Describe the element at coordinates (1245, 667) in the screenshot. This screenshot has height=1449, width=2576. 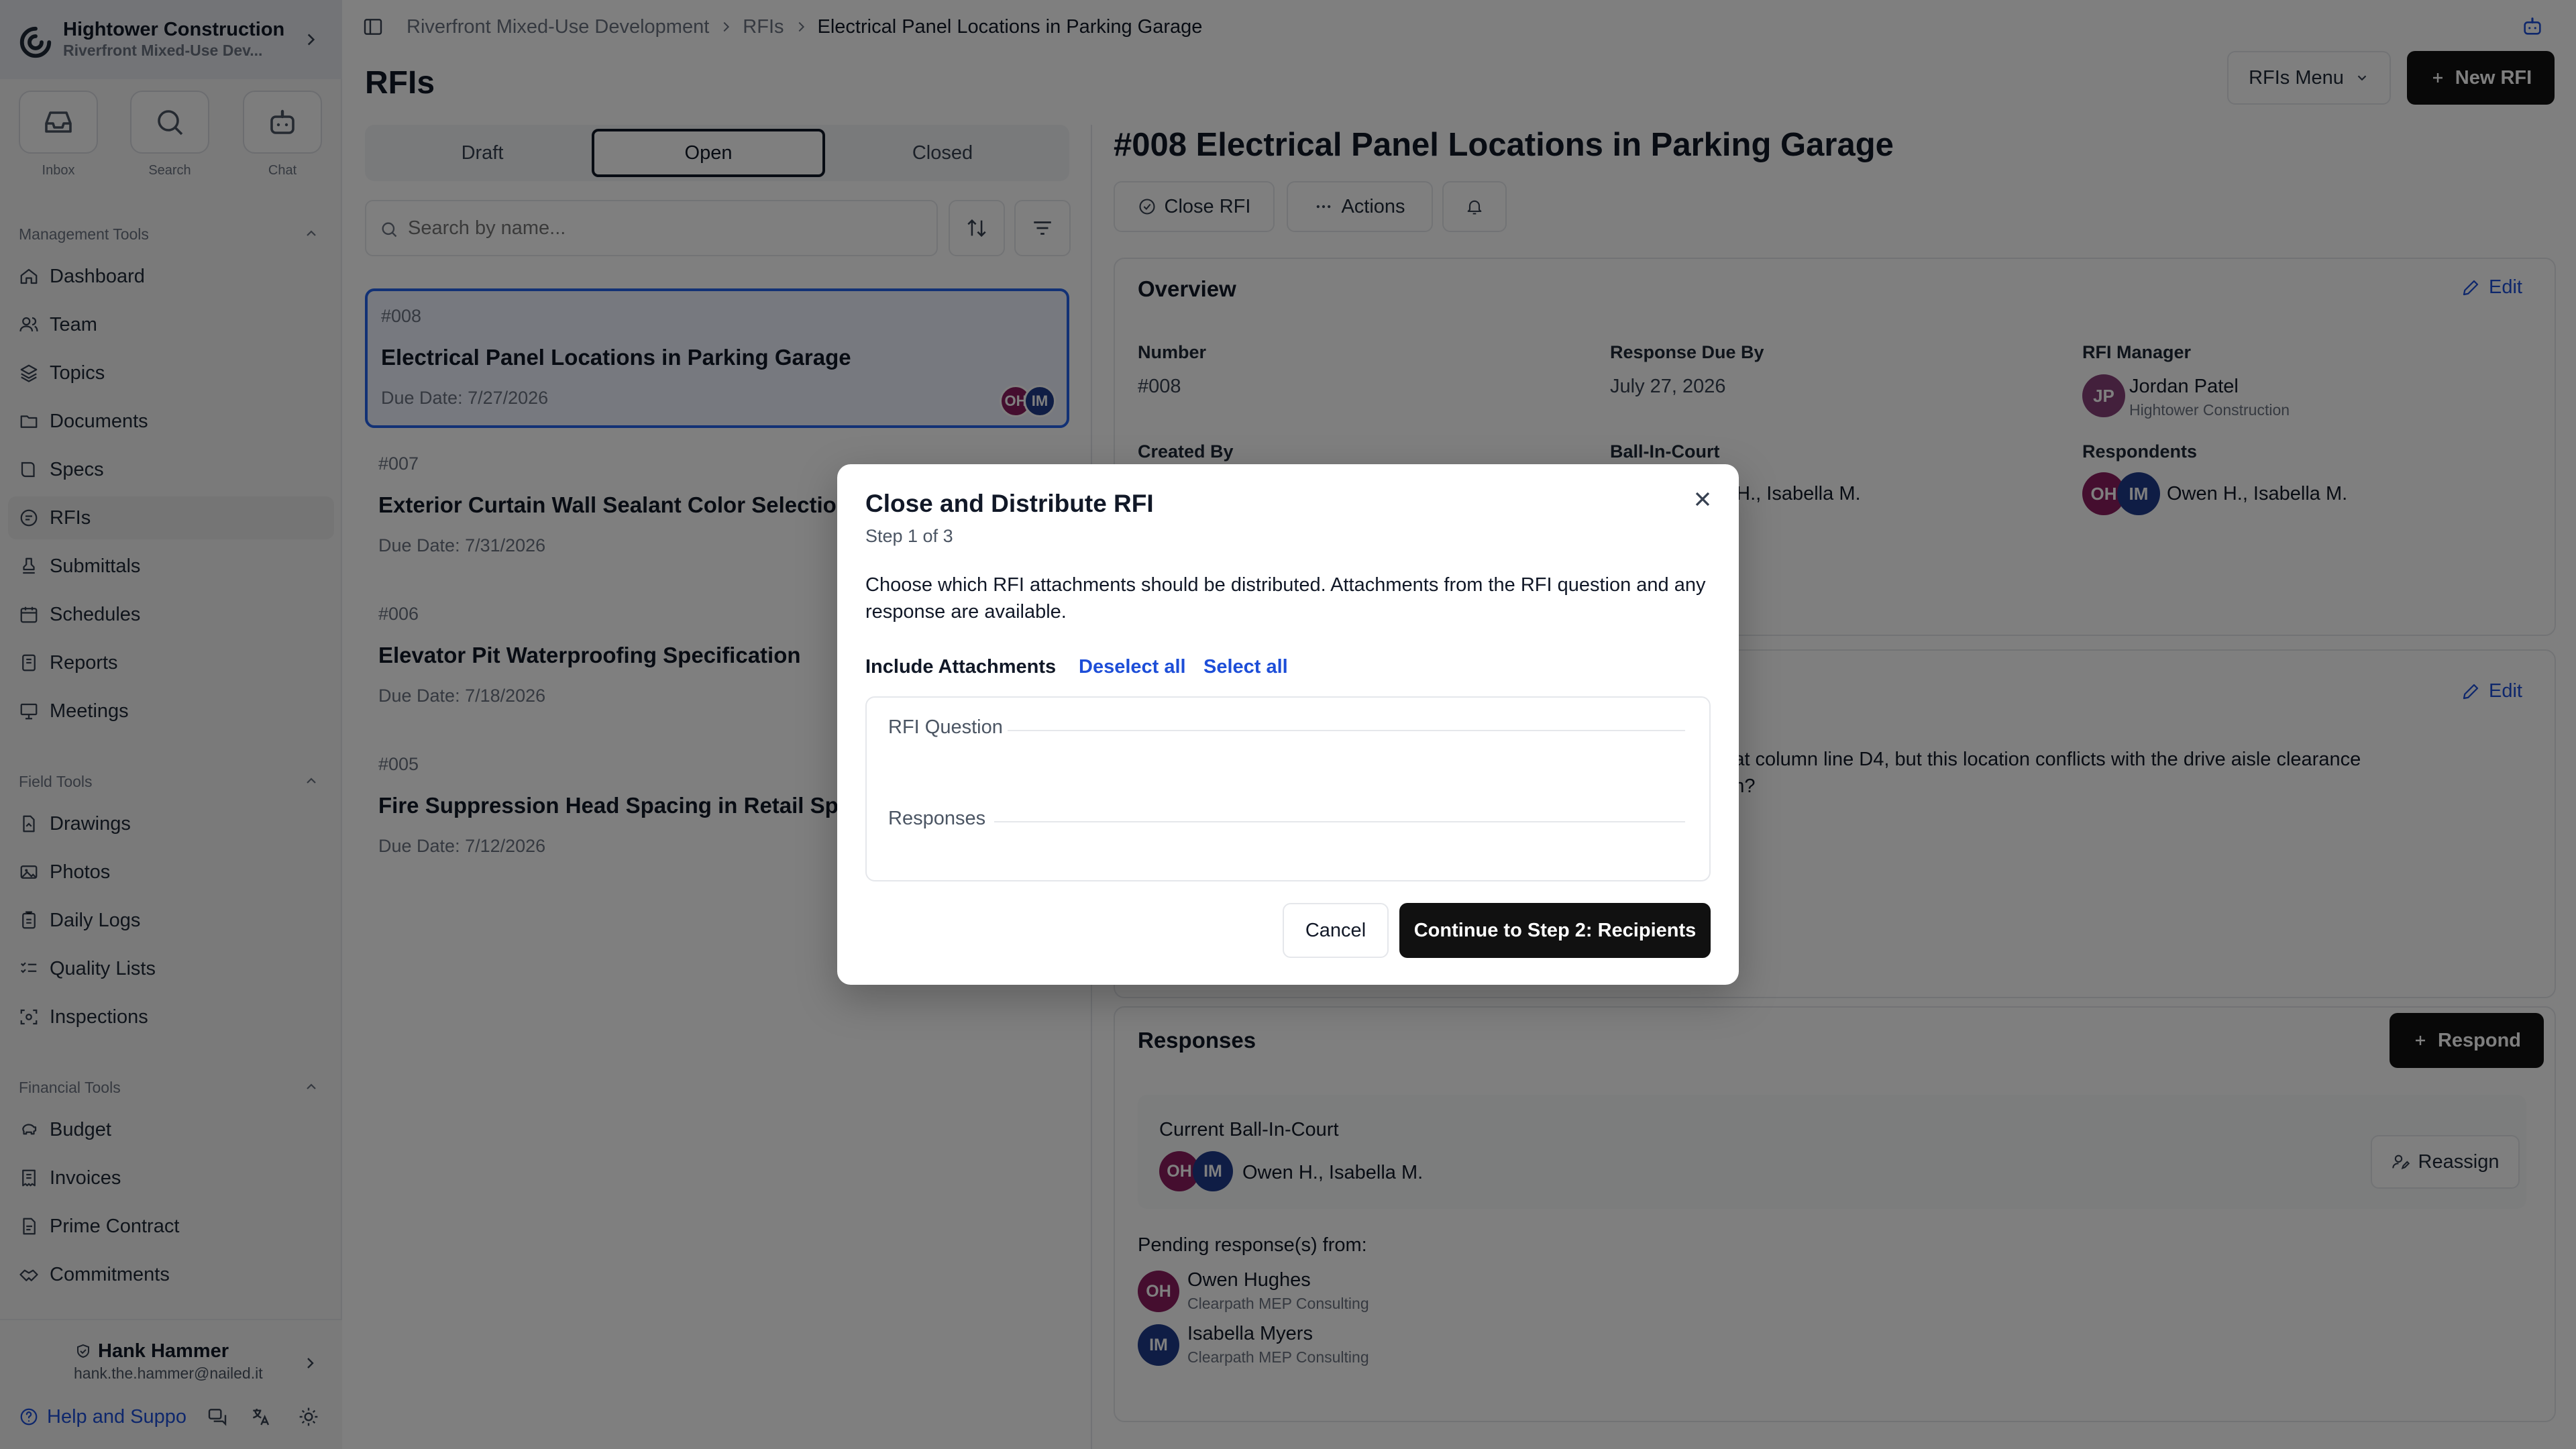
I see `select-all-button: Select all` at that location.